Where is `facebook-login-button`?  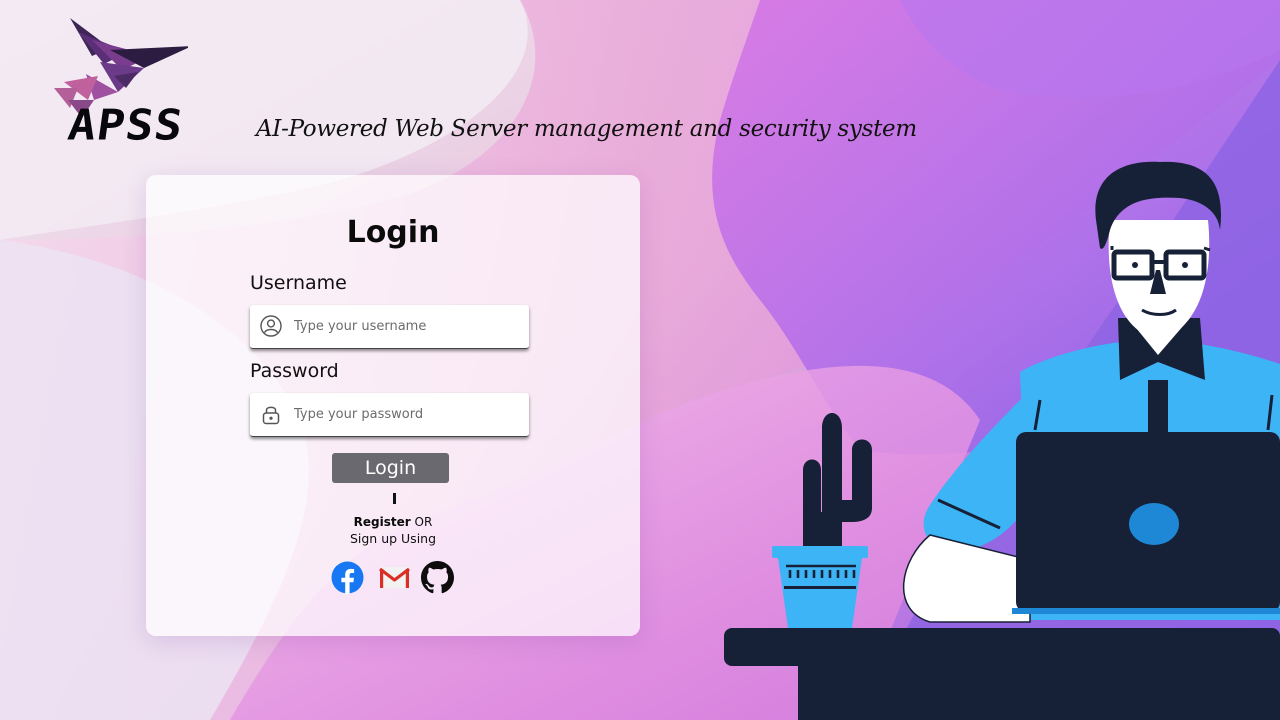 facebook-login-button is located at coordinates (347, 577).